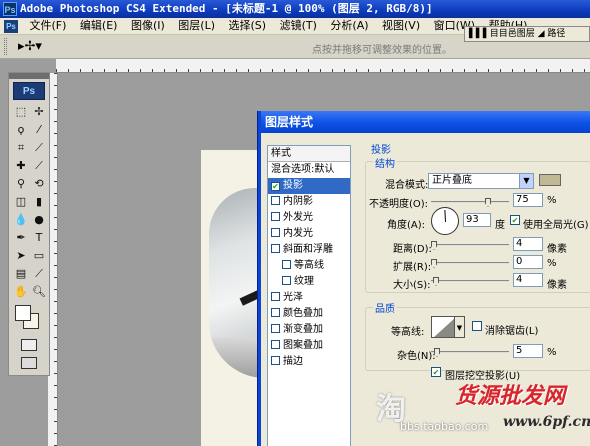 The width and height of the screenshot is (590, 446). What do you see at coordinates (460, 327) in the screenshot?
I see `contour-dropdown-arrow: ▼` at bounding box center [460, 327].